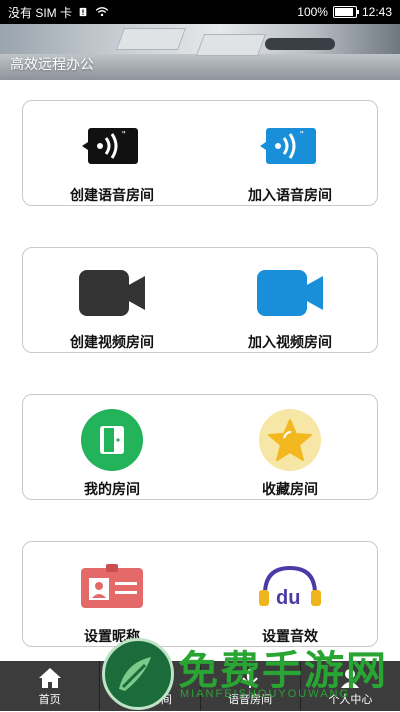 The height and width of the screenshot is (712, 400). Describe the element at coordinates (300, 44) in the screenshot. I see `banner-arm-image` at that location.